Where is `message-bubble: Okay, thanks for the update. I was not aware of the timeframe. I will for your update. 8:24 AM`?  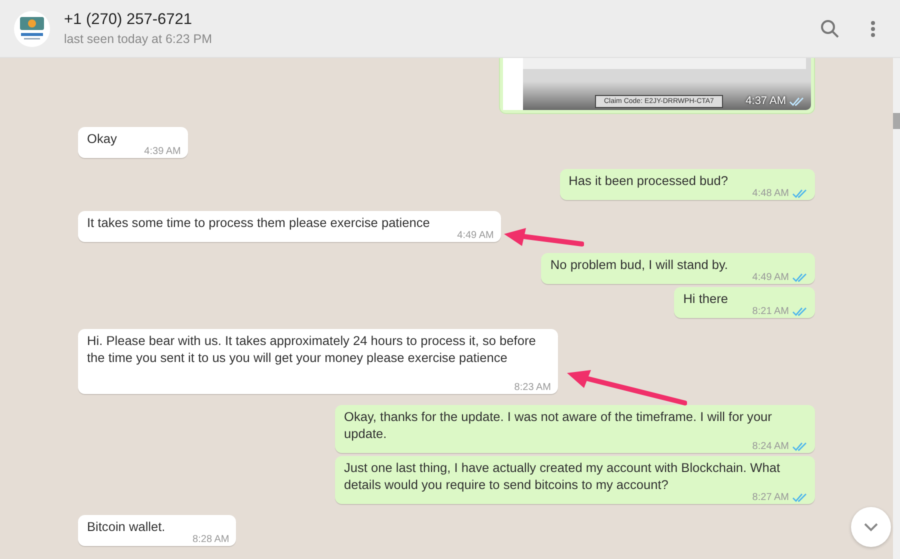 message-bubble: Okay, thanks for the update. I was not aware of the timeframe. I will for your update. 8:24 AM is located at coordinates (575, 429).